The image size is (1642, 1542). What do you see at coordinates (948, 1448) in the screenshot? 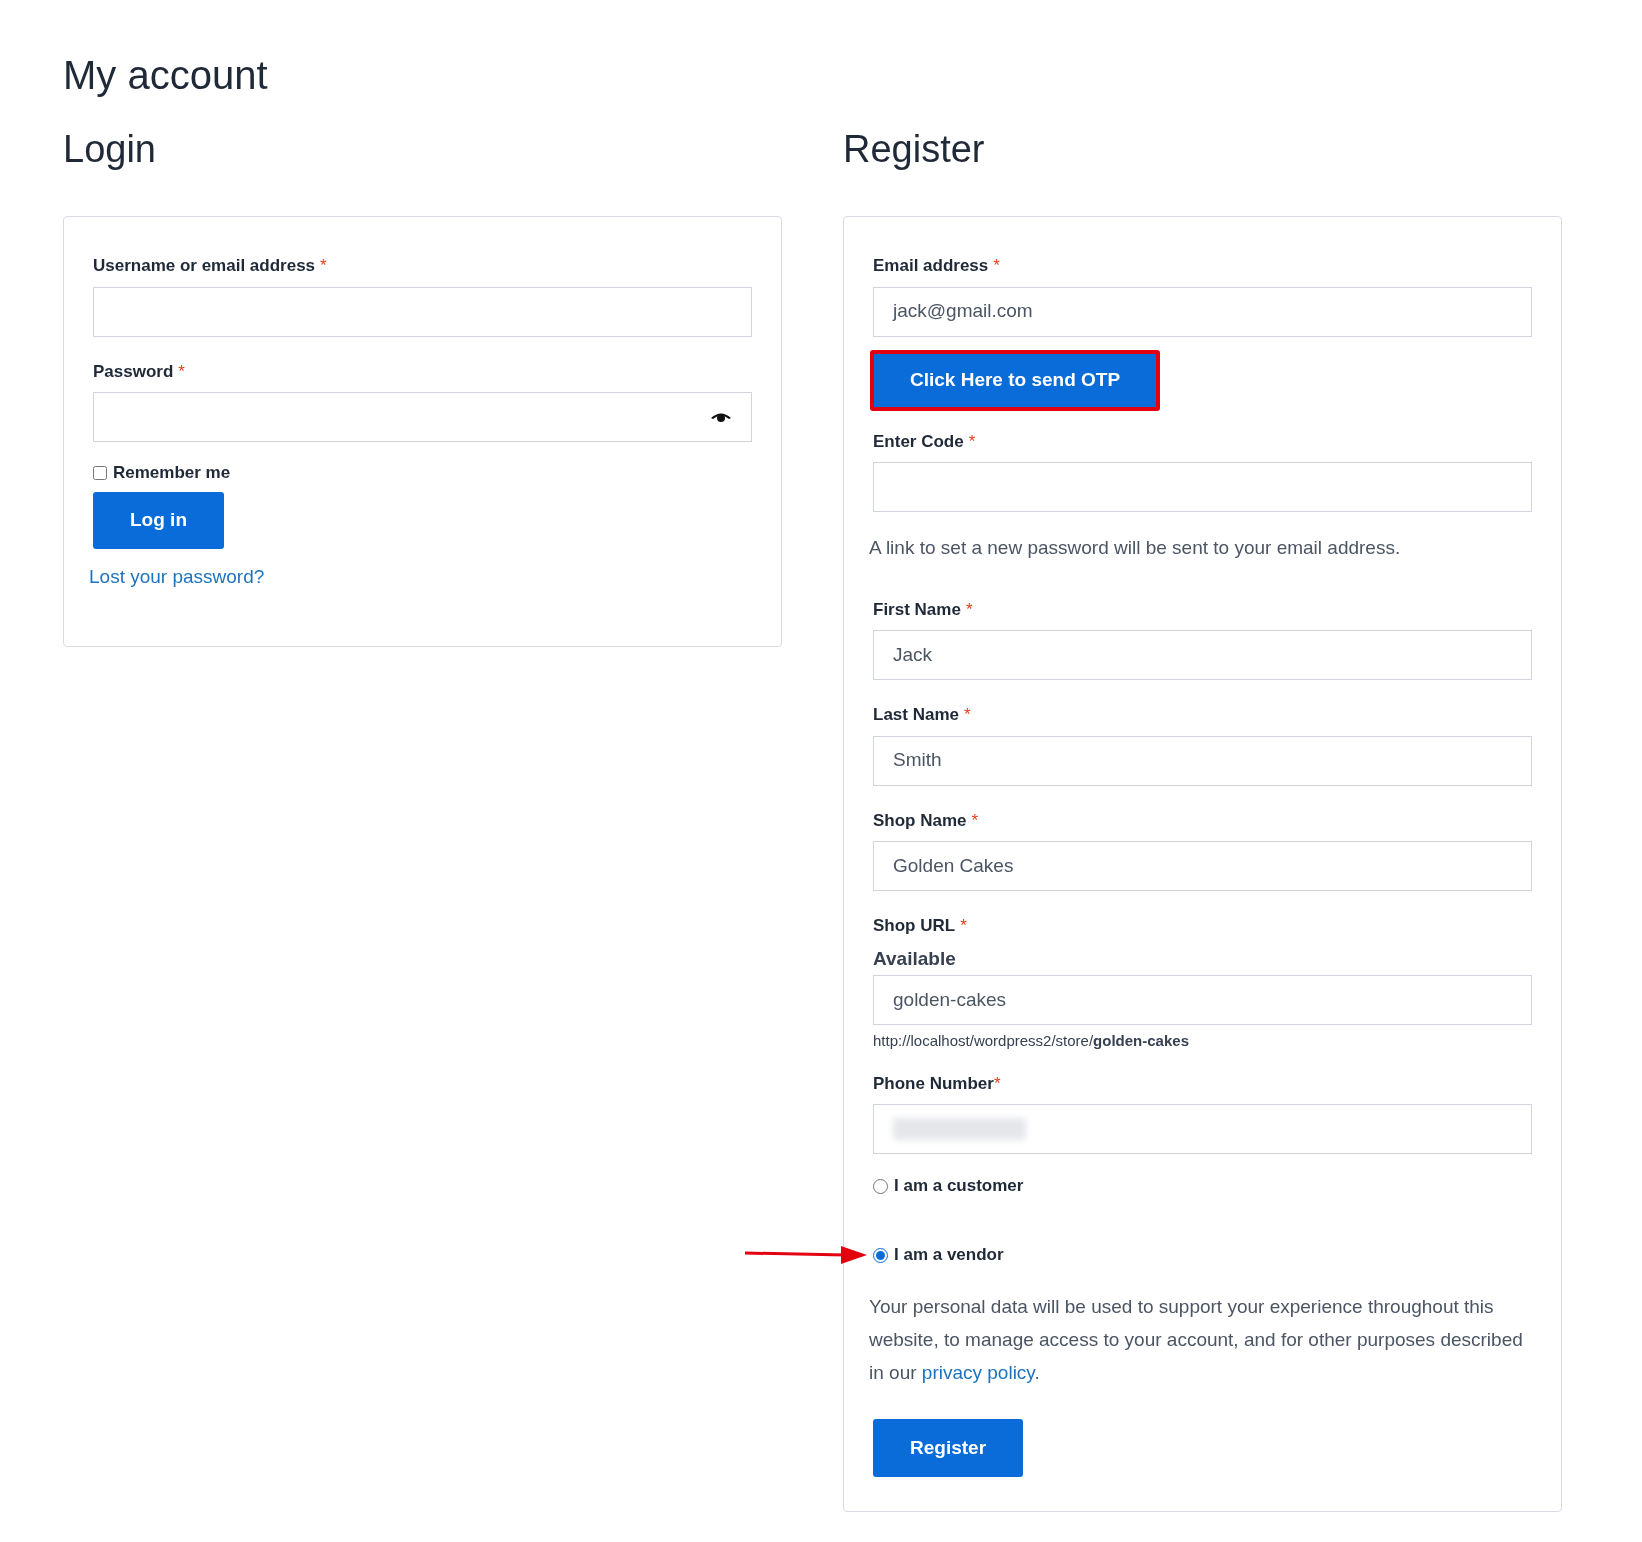
I see `register-button: Register` at bounding box center [948, 1448].